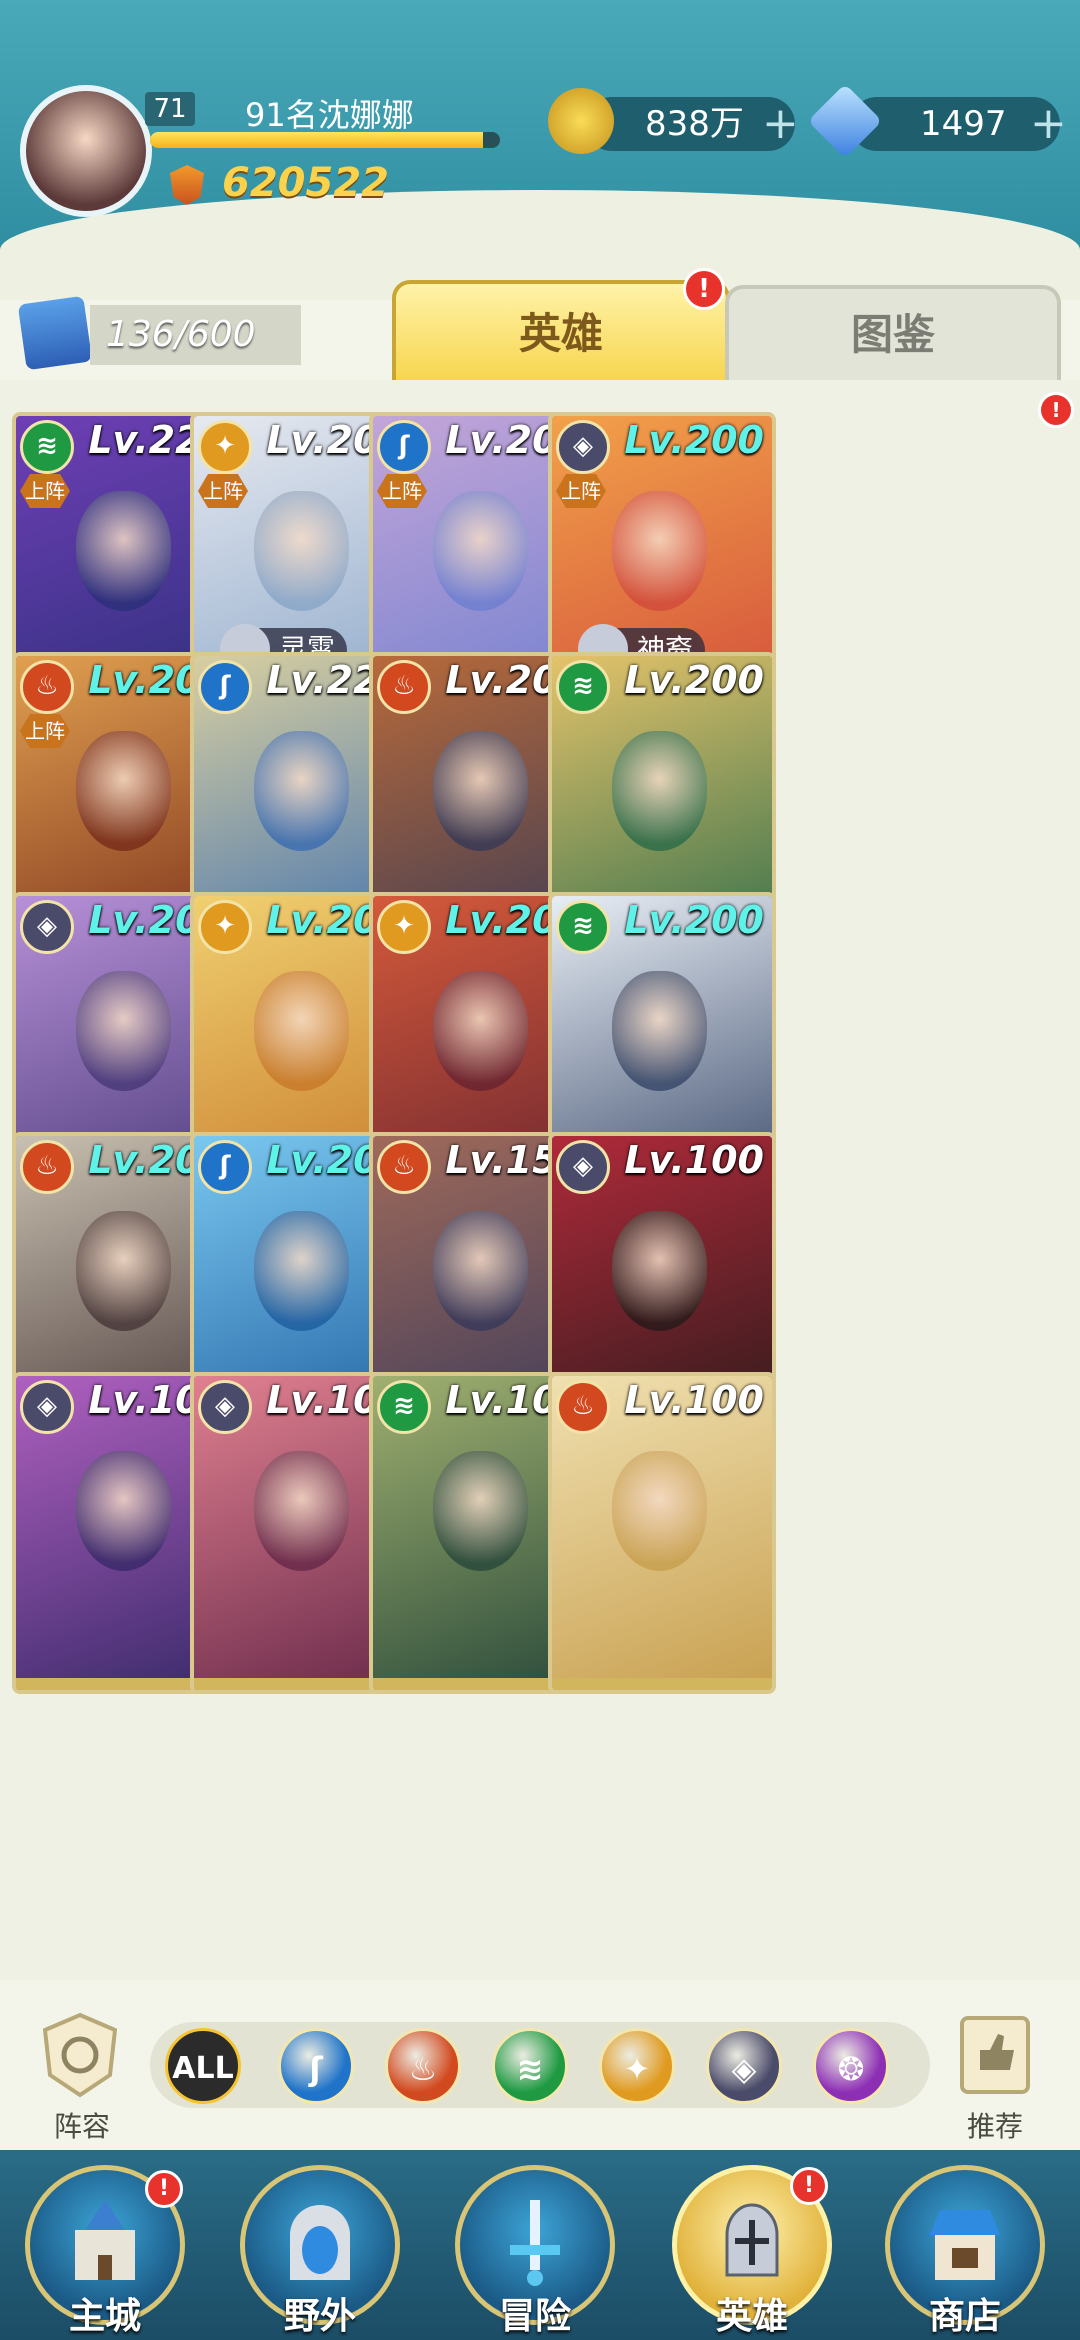  I want to click on player-avatar, so click(86, 151).